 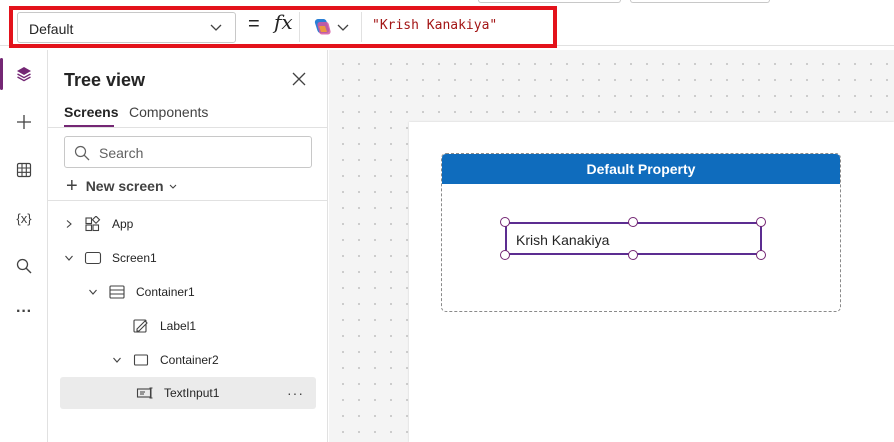 I want to click on more-icon: ···, so click(x=24, y=312).